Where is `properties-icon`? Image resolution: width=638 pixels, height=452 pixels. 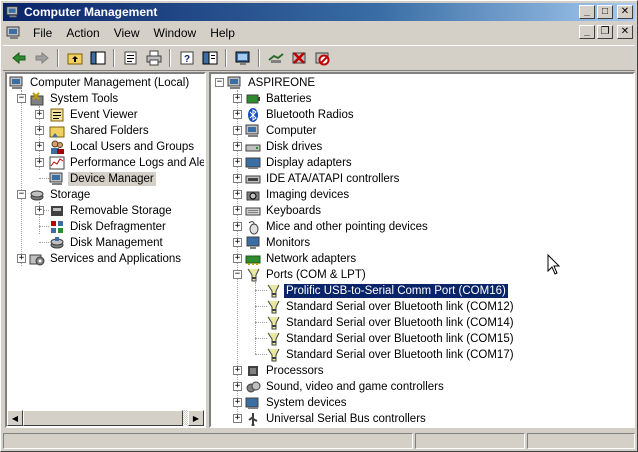 properties-icon is located at coordinates (130, 58).